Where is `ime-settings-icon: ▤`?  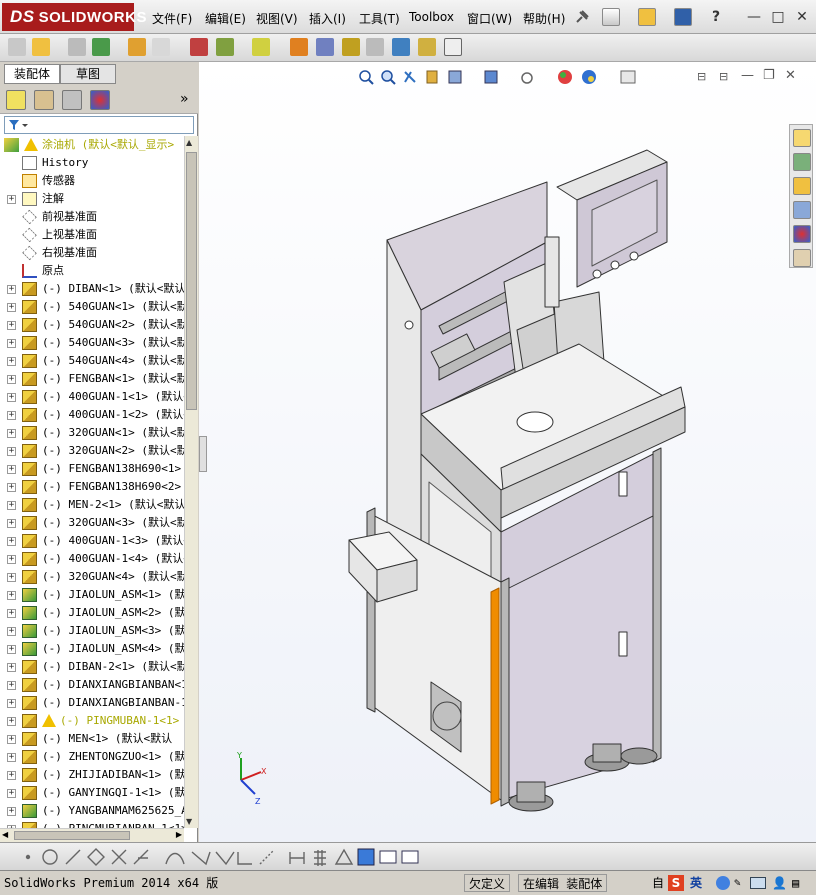 ime-settings-icon: ▤ is located at coordinates (795, 883).